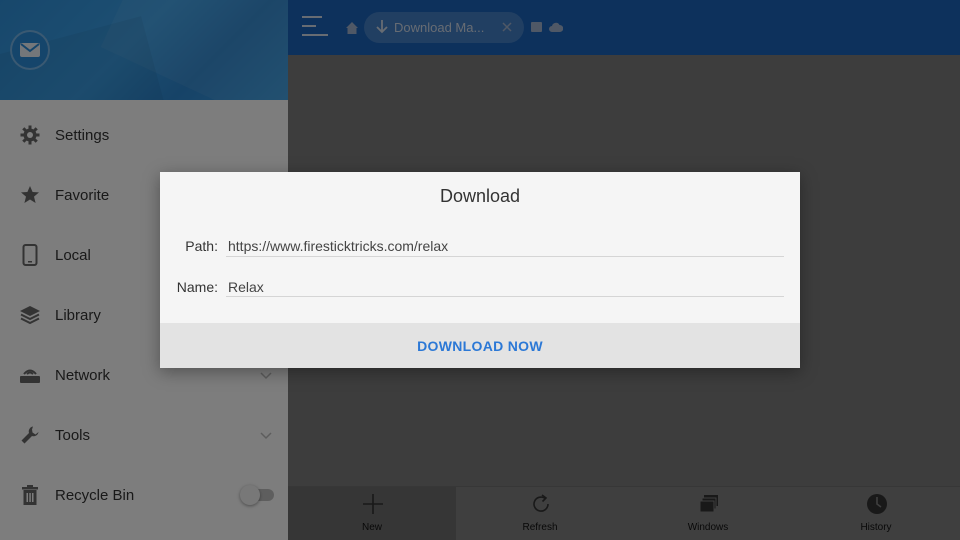 The height and width of the screenshot is (540, 960). Describe the element at coordinates (197, 287) in the screenshot. I see `name-label: Name:` at that location.